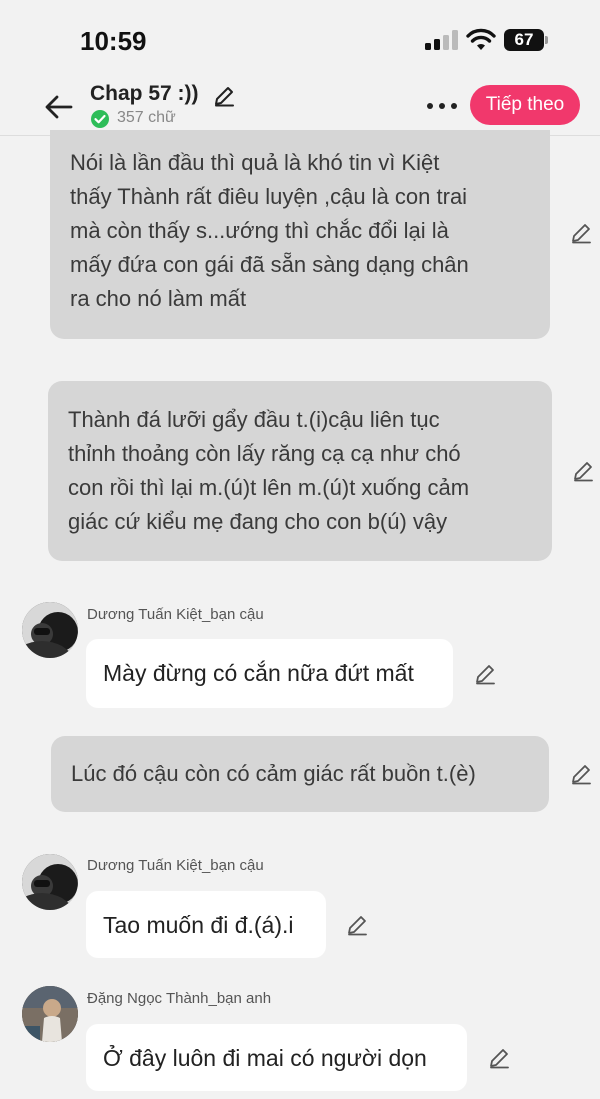 Image resolution: width=600 pixels, height=1099 pixels. Describe the element at coordinates (442, 106) in the screenshot. I see `more-options-icon` at that location.